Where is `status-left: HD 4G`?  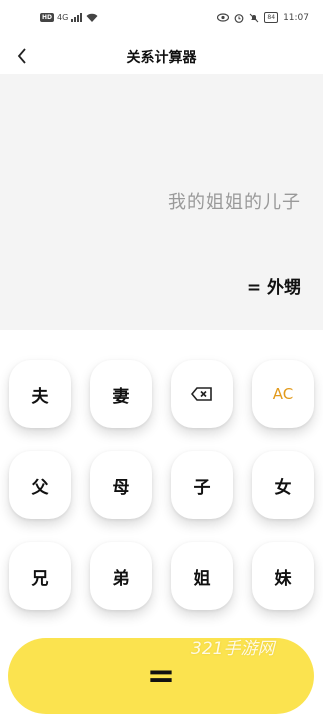 status-left: HD 4G is located at coordinates (69, 17).